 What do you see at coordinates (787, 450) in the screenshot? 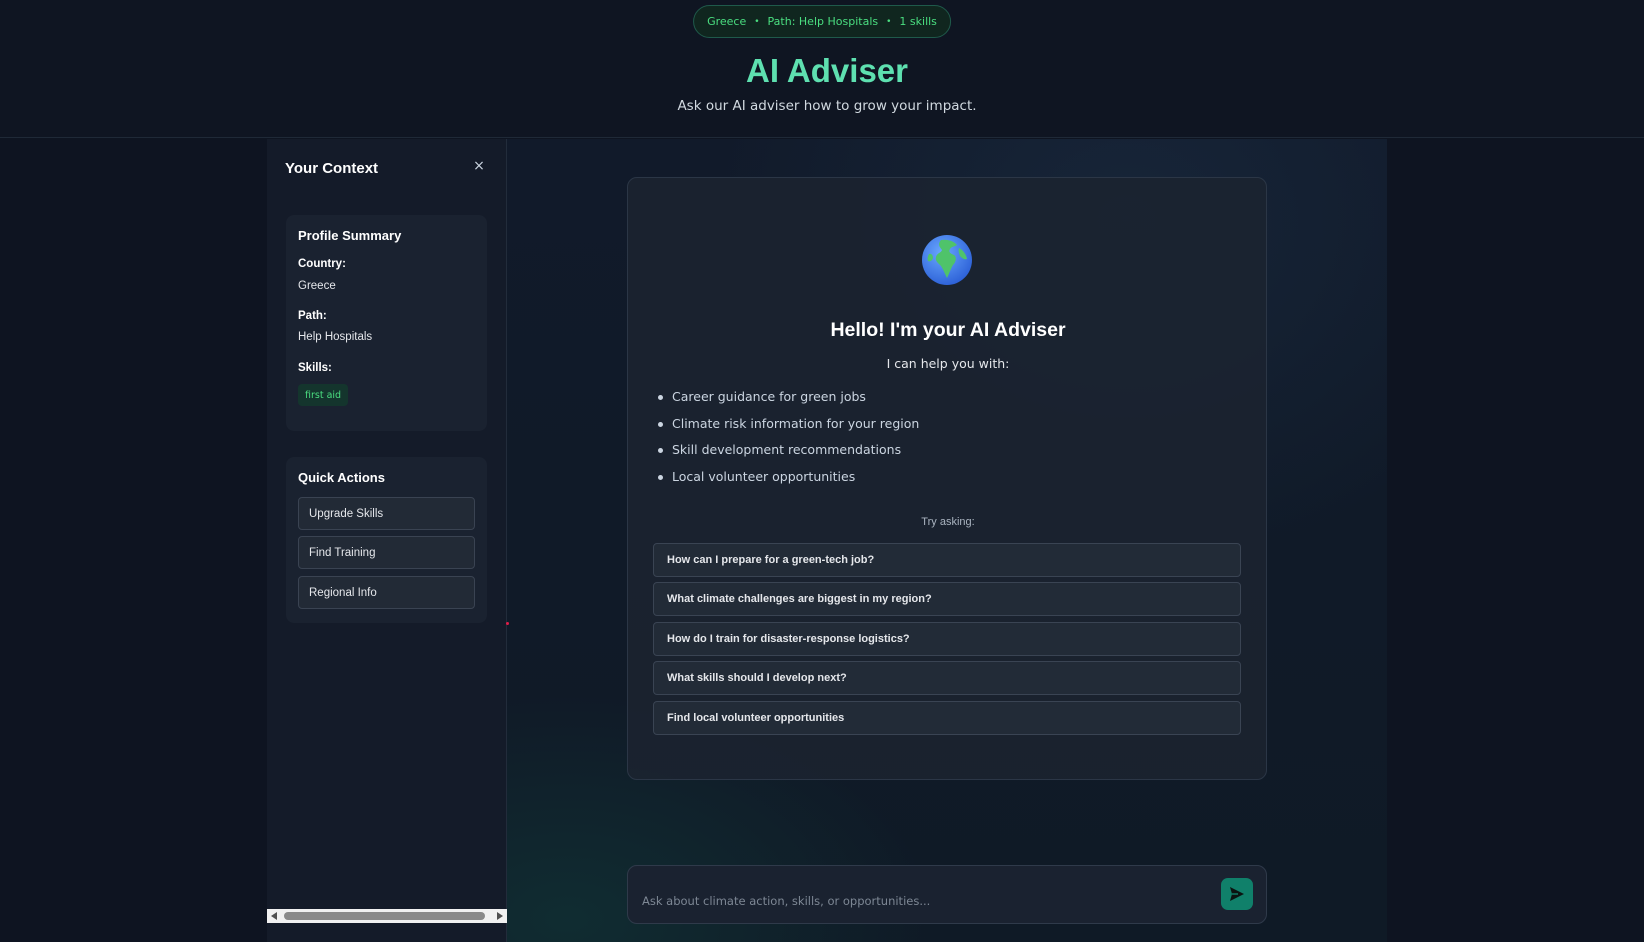
I see `list-item: Skill development recommendations` at bounding box center [787, 450].